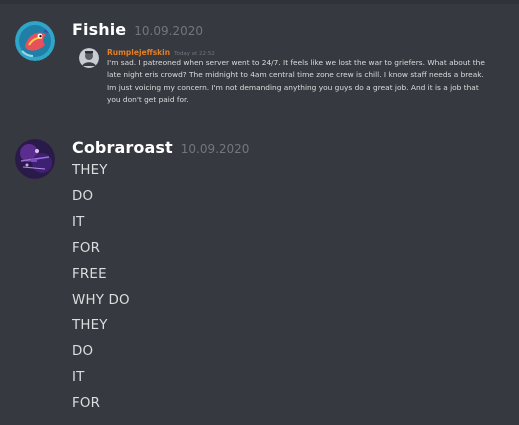 Image resolution: width=519 pixels, height=425 pixels. Describe the element at coordinates (122, 147) in the screenshot. I see `username: Cobraroast` at that location.